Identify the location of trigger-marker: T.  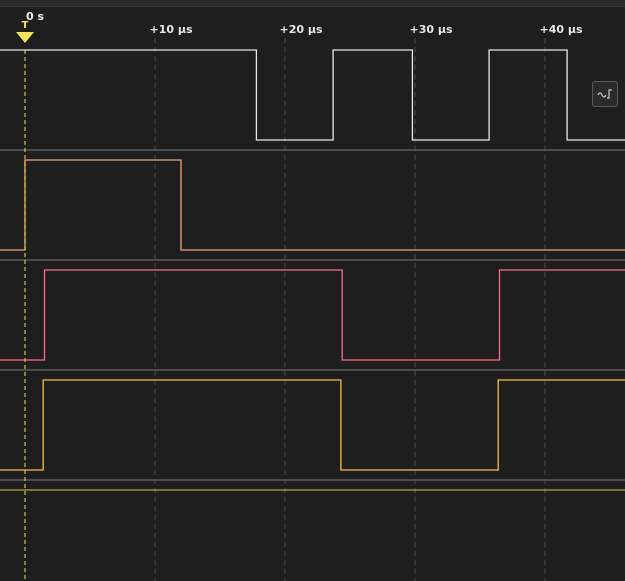
(25, 33).